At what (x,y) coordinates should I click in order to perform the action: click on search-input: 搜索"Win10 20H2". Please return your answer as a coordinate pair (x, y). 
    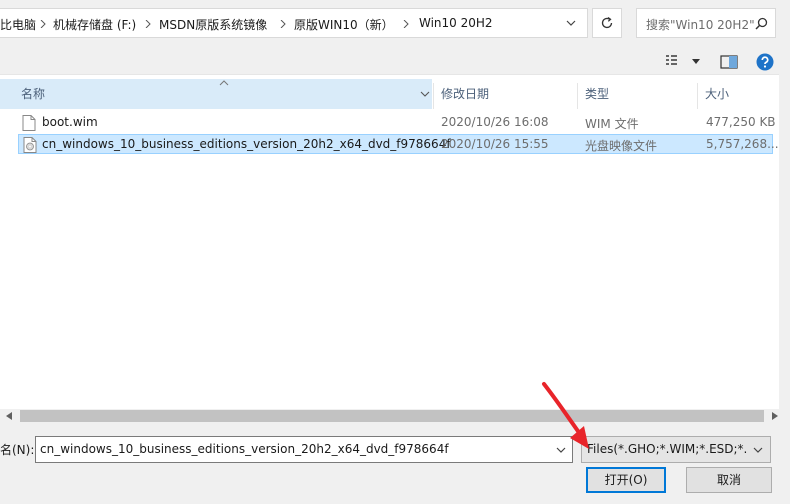
    Looking at the image, I should click on (700, 24).